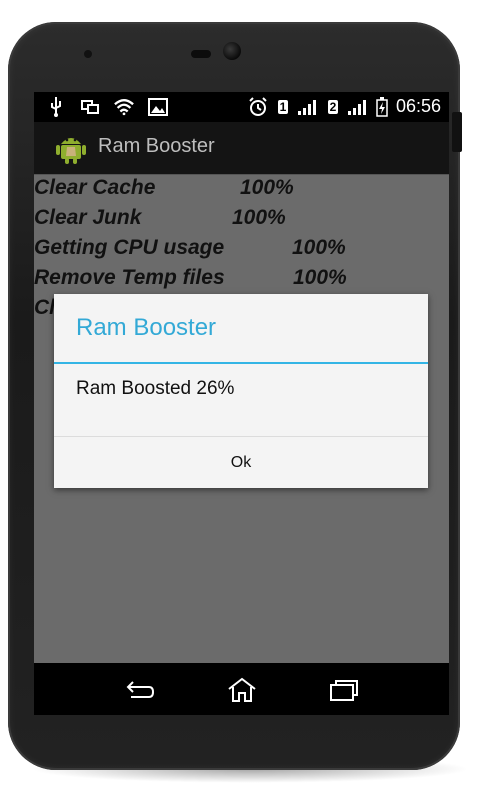 The height and width of the screenshot is (800, 480). Describe the element at coordinates (457, 132) in the screenshot. I see `power-button` at that location.